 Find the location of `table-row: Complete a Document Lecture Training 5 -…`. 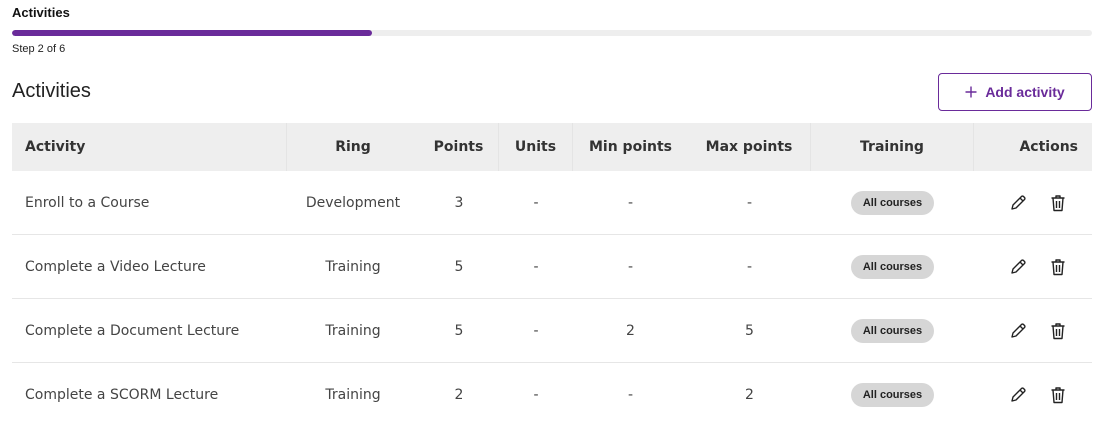

table-row: Complete a Document Lecture Training 5 -… is located at coordinates (552, 331).